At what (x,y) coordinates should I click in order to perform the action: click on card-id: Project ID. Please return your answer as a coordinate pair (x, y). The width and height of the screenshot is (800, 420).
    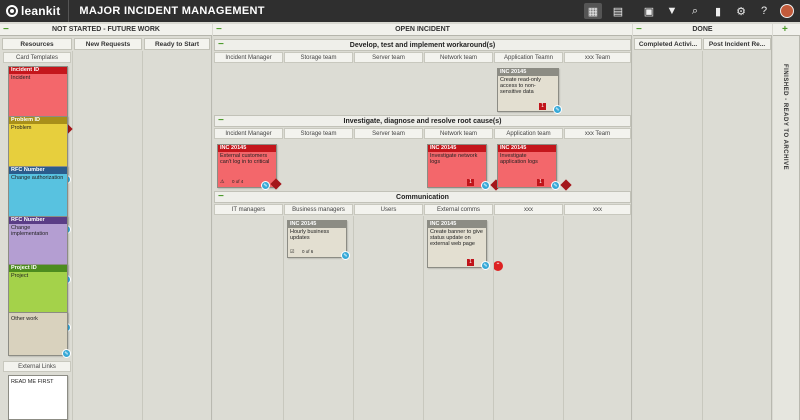
    Looking at the image, I should click on (38, 268).